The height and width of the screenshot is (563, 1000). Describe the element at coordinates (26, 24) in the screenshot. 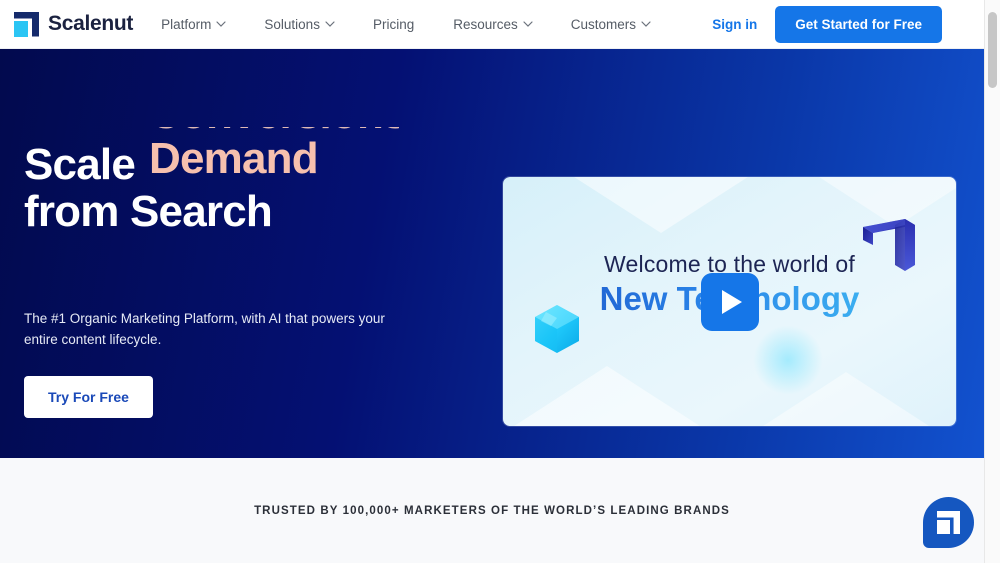

I see `scalenut-logo-icon` at that location.